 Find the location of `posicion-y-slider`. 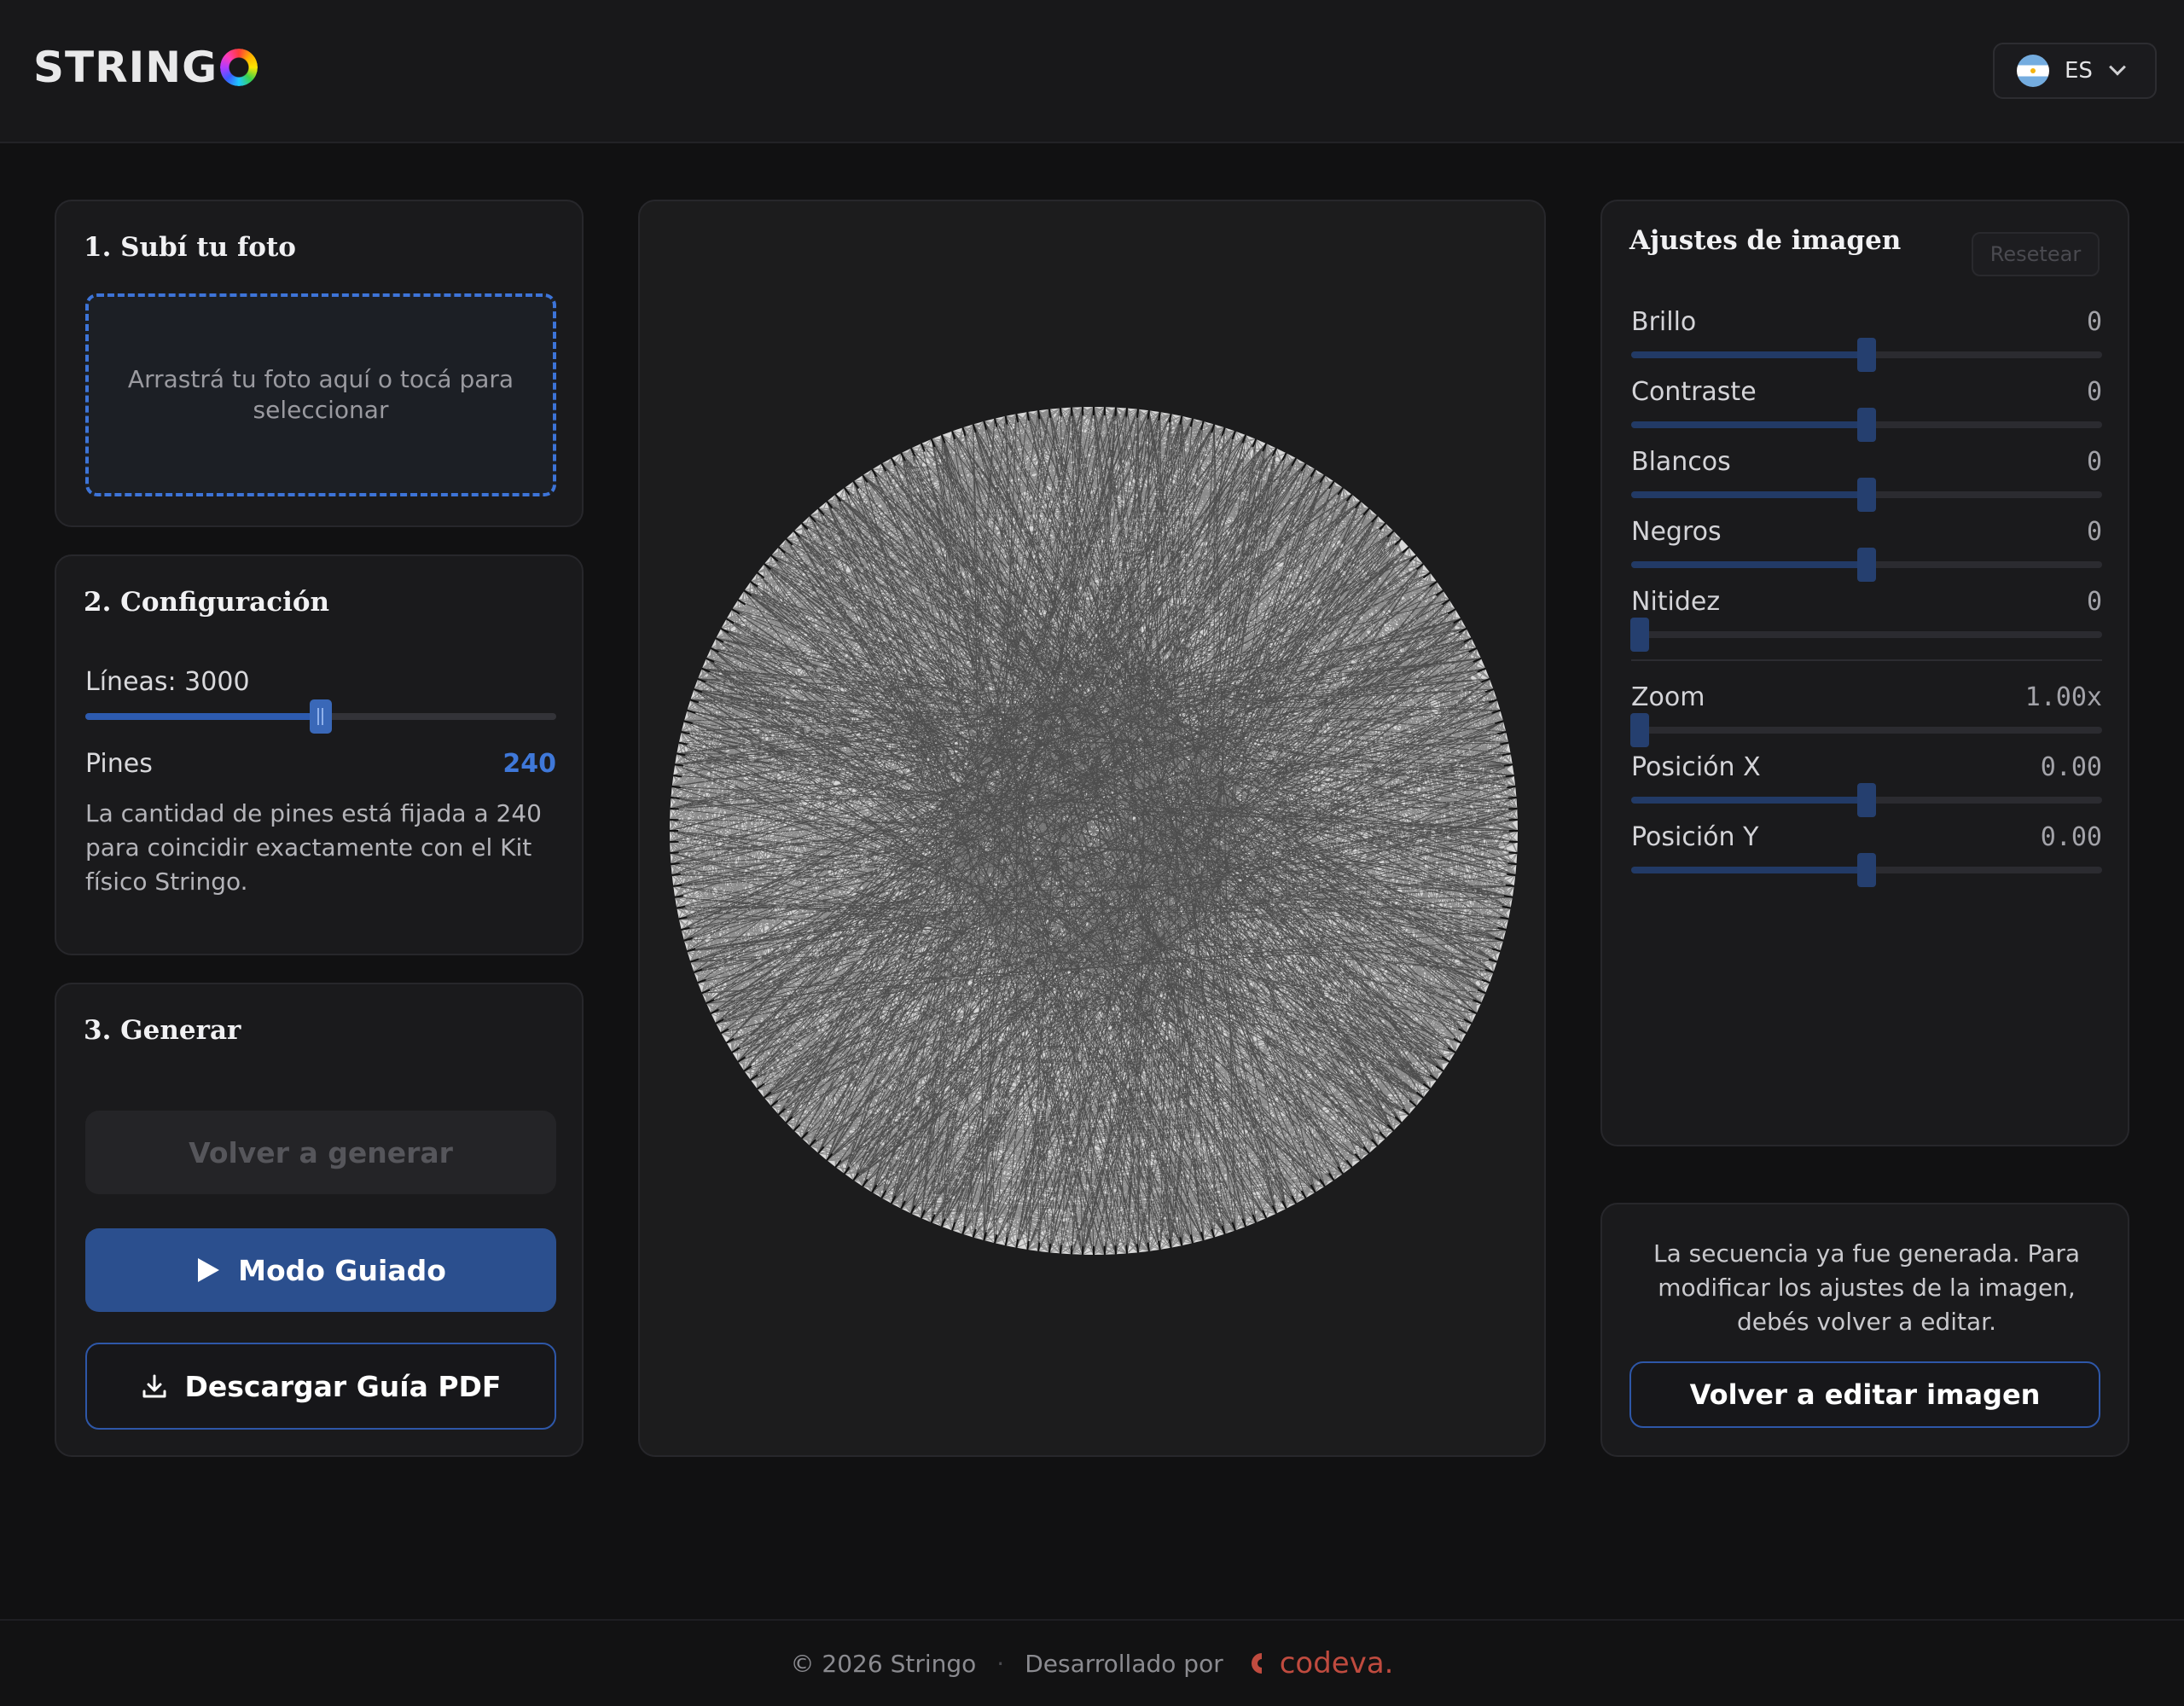

posicion-y-slider is located at coordinates (1866, 870).